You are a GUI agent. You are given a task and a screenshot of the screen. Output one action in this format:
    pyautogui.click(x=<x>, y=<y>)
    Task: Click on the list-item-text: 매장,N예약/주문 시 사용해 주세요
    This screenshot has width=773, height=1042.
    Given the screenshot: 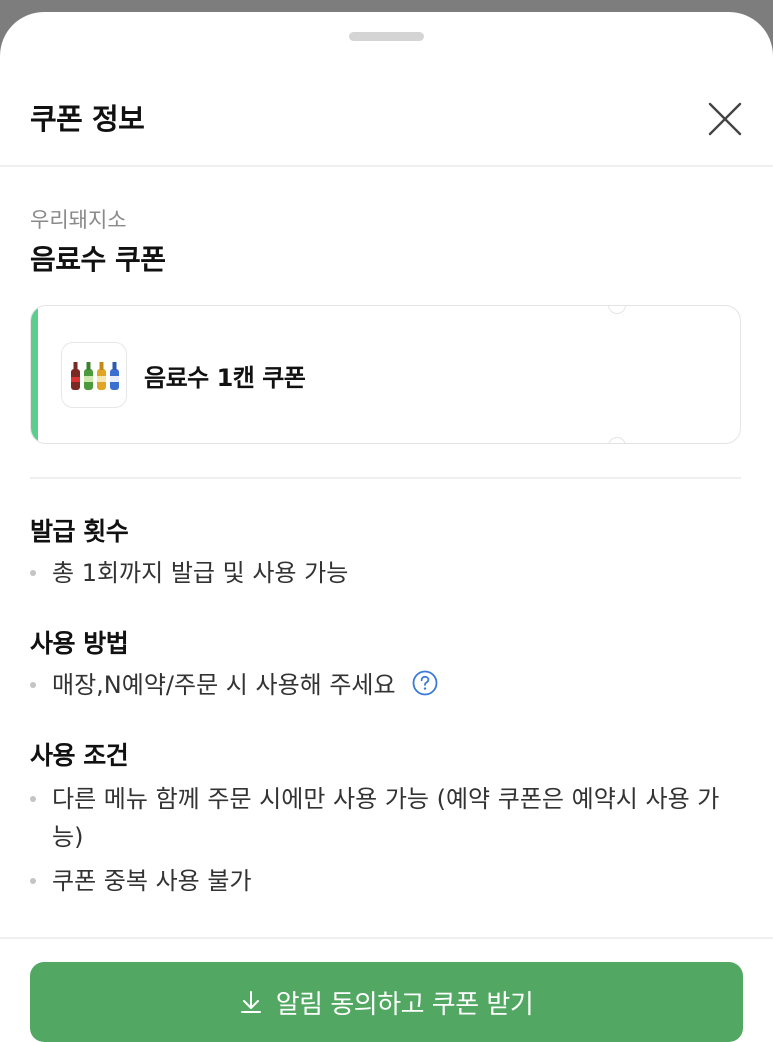 What is the action you would take?
    pyautogui.click(x=224, y=685)
    